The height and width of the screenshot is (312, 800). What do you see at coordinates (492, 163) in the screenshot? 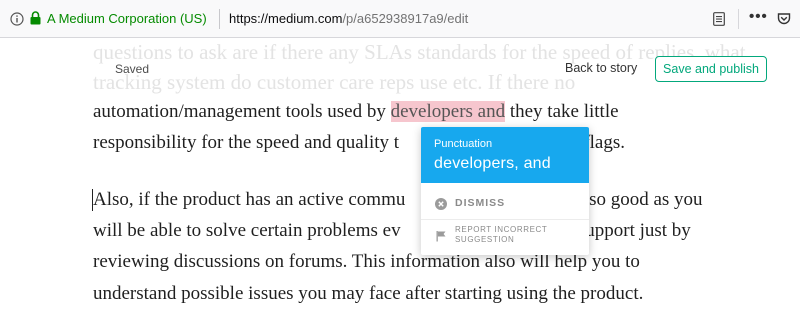
I see `suggested-replacement: developers, and` at bounding box center [492, 163].